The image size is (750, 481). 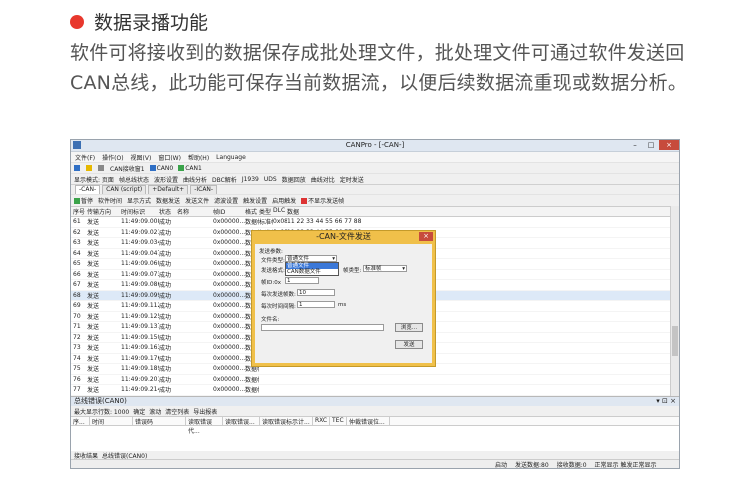 I want to click on tb-data-playback: 数据回放, so click(x=294, y=179).